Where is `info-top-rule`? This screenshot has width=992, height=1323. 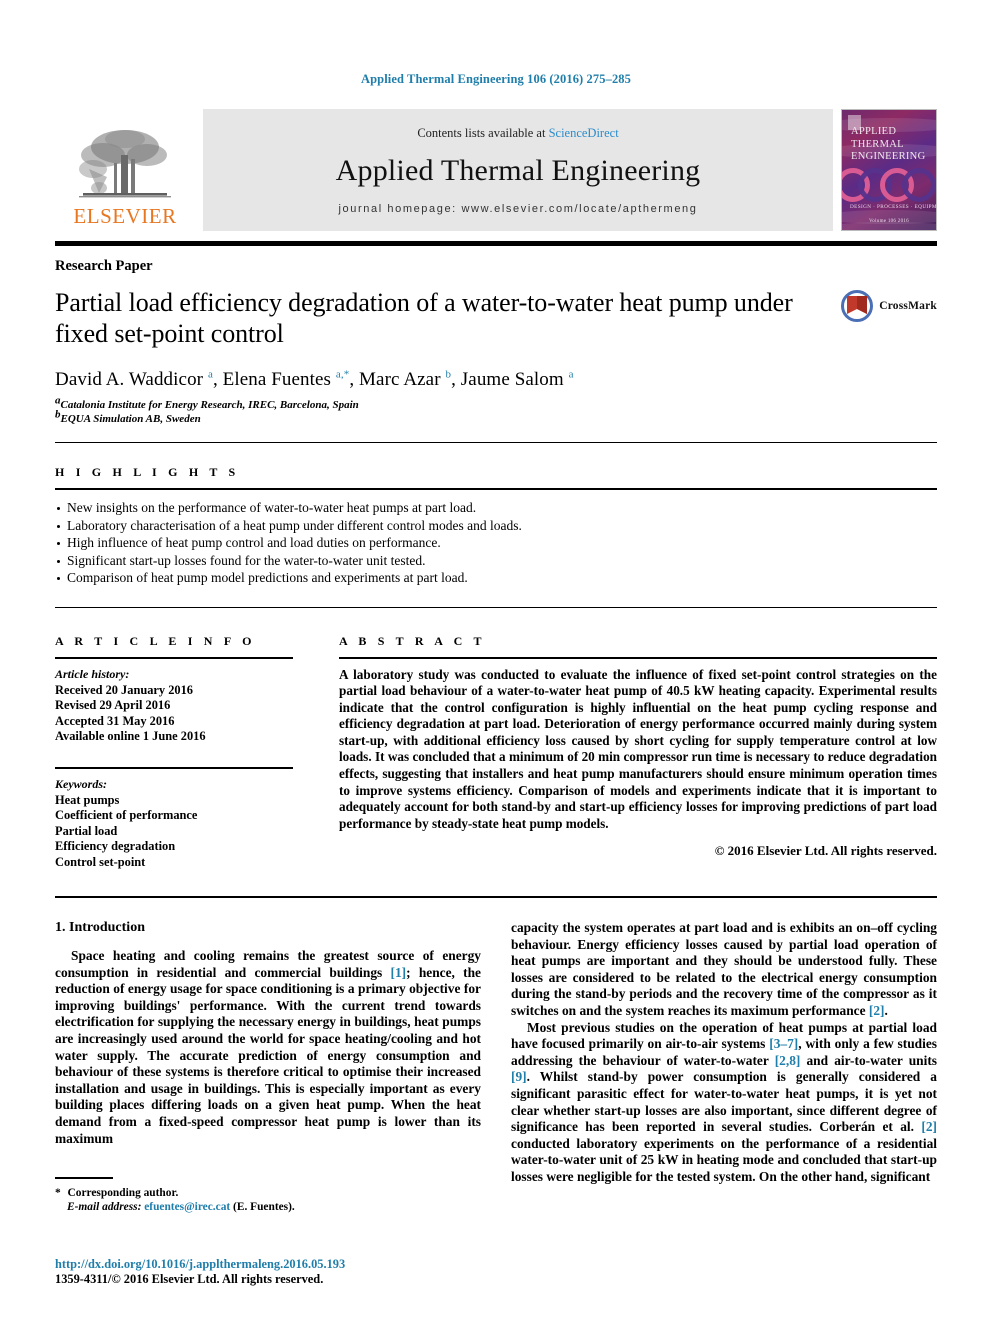
info-top-rule is located at coordinates (496, 607).